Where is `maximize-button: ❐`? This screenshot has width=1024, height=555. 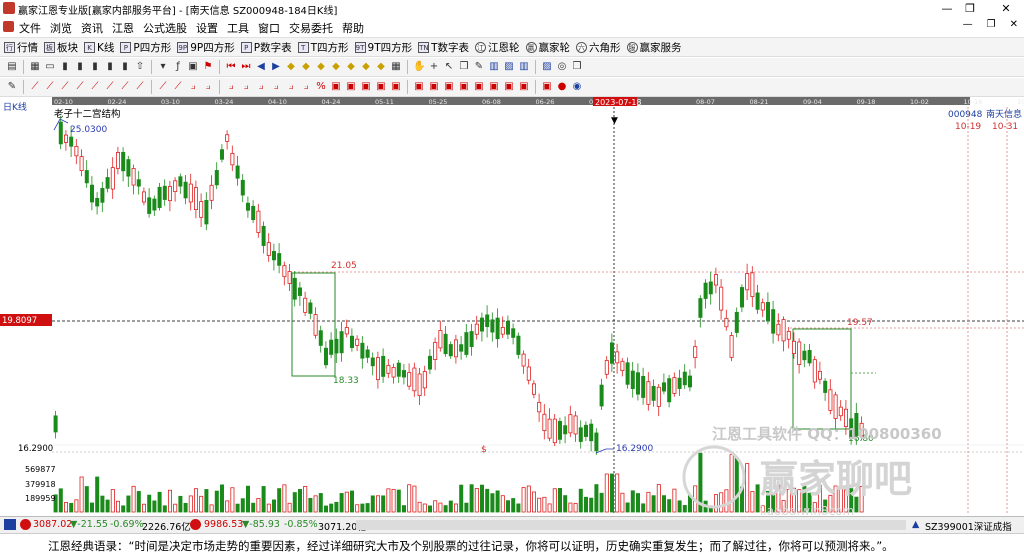 maximize-button: ❐ is located at coordinates (970, 8).